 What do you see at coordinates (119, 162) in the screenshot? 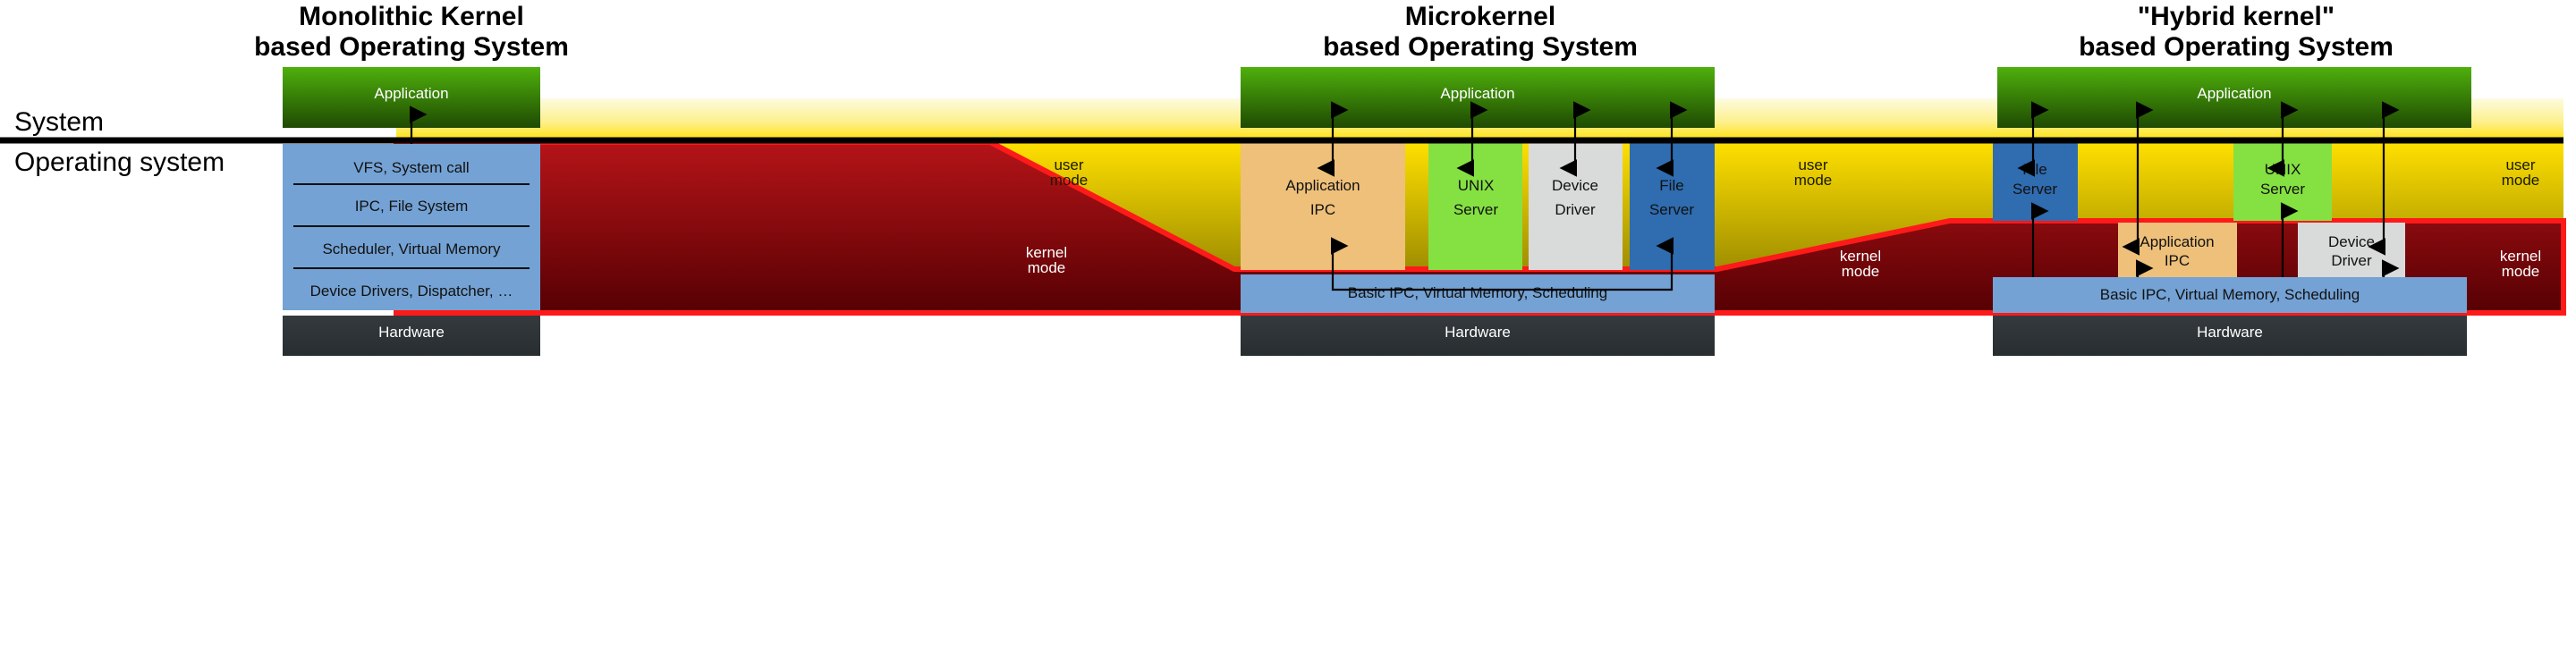
I see `axis-label-operating-system: Operating system` at bounding box center [119, 162].